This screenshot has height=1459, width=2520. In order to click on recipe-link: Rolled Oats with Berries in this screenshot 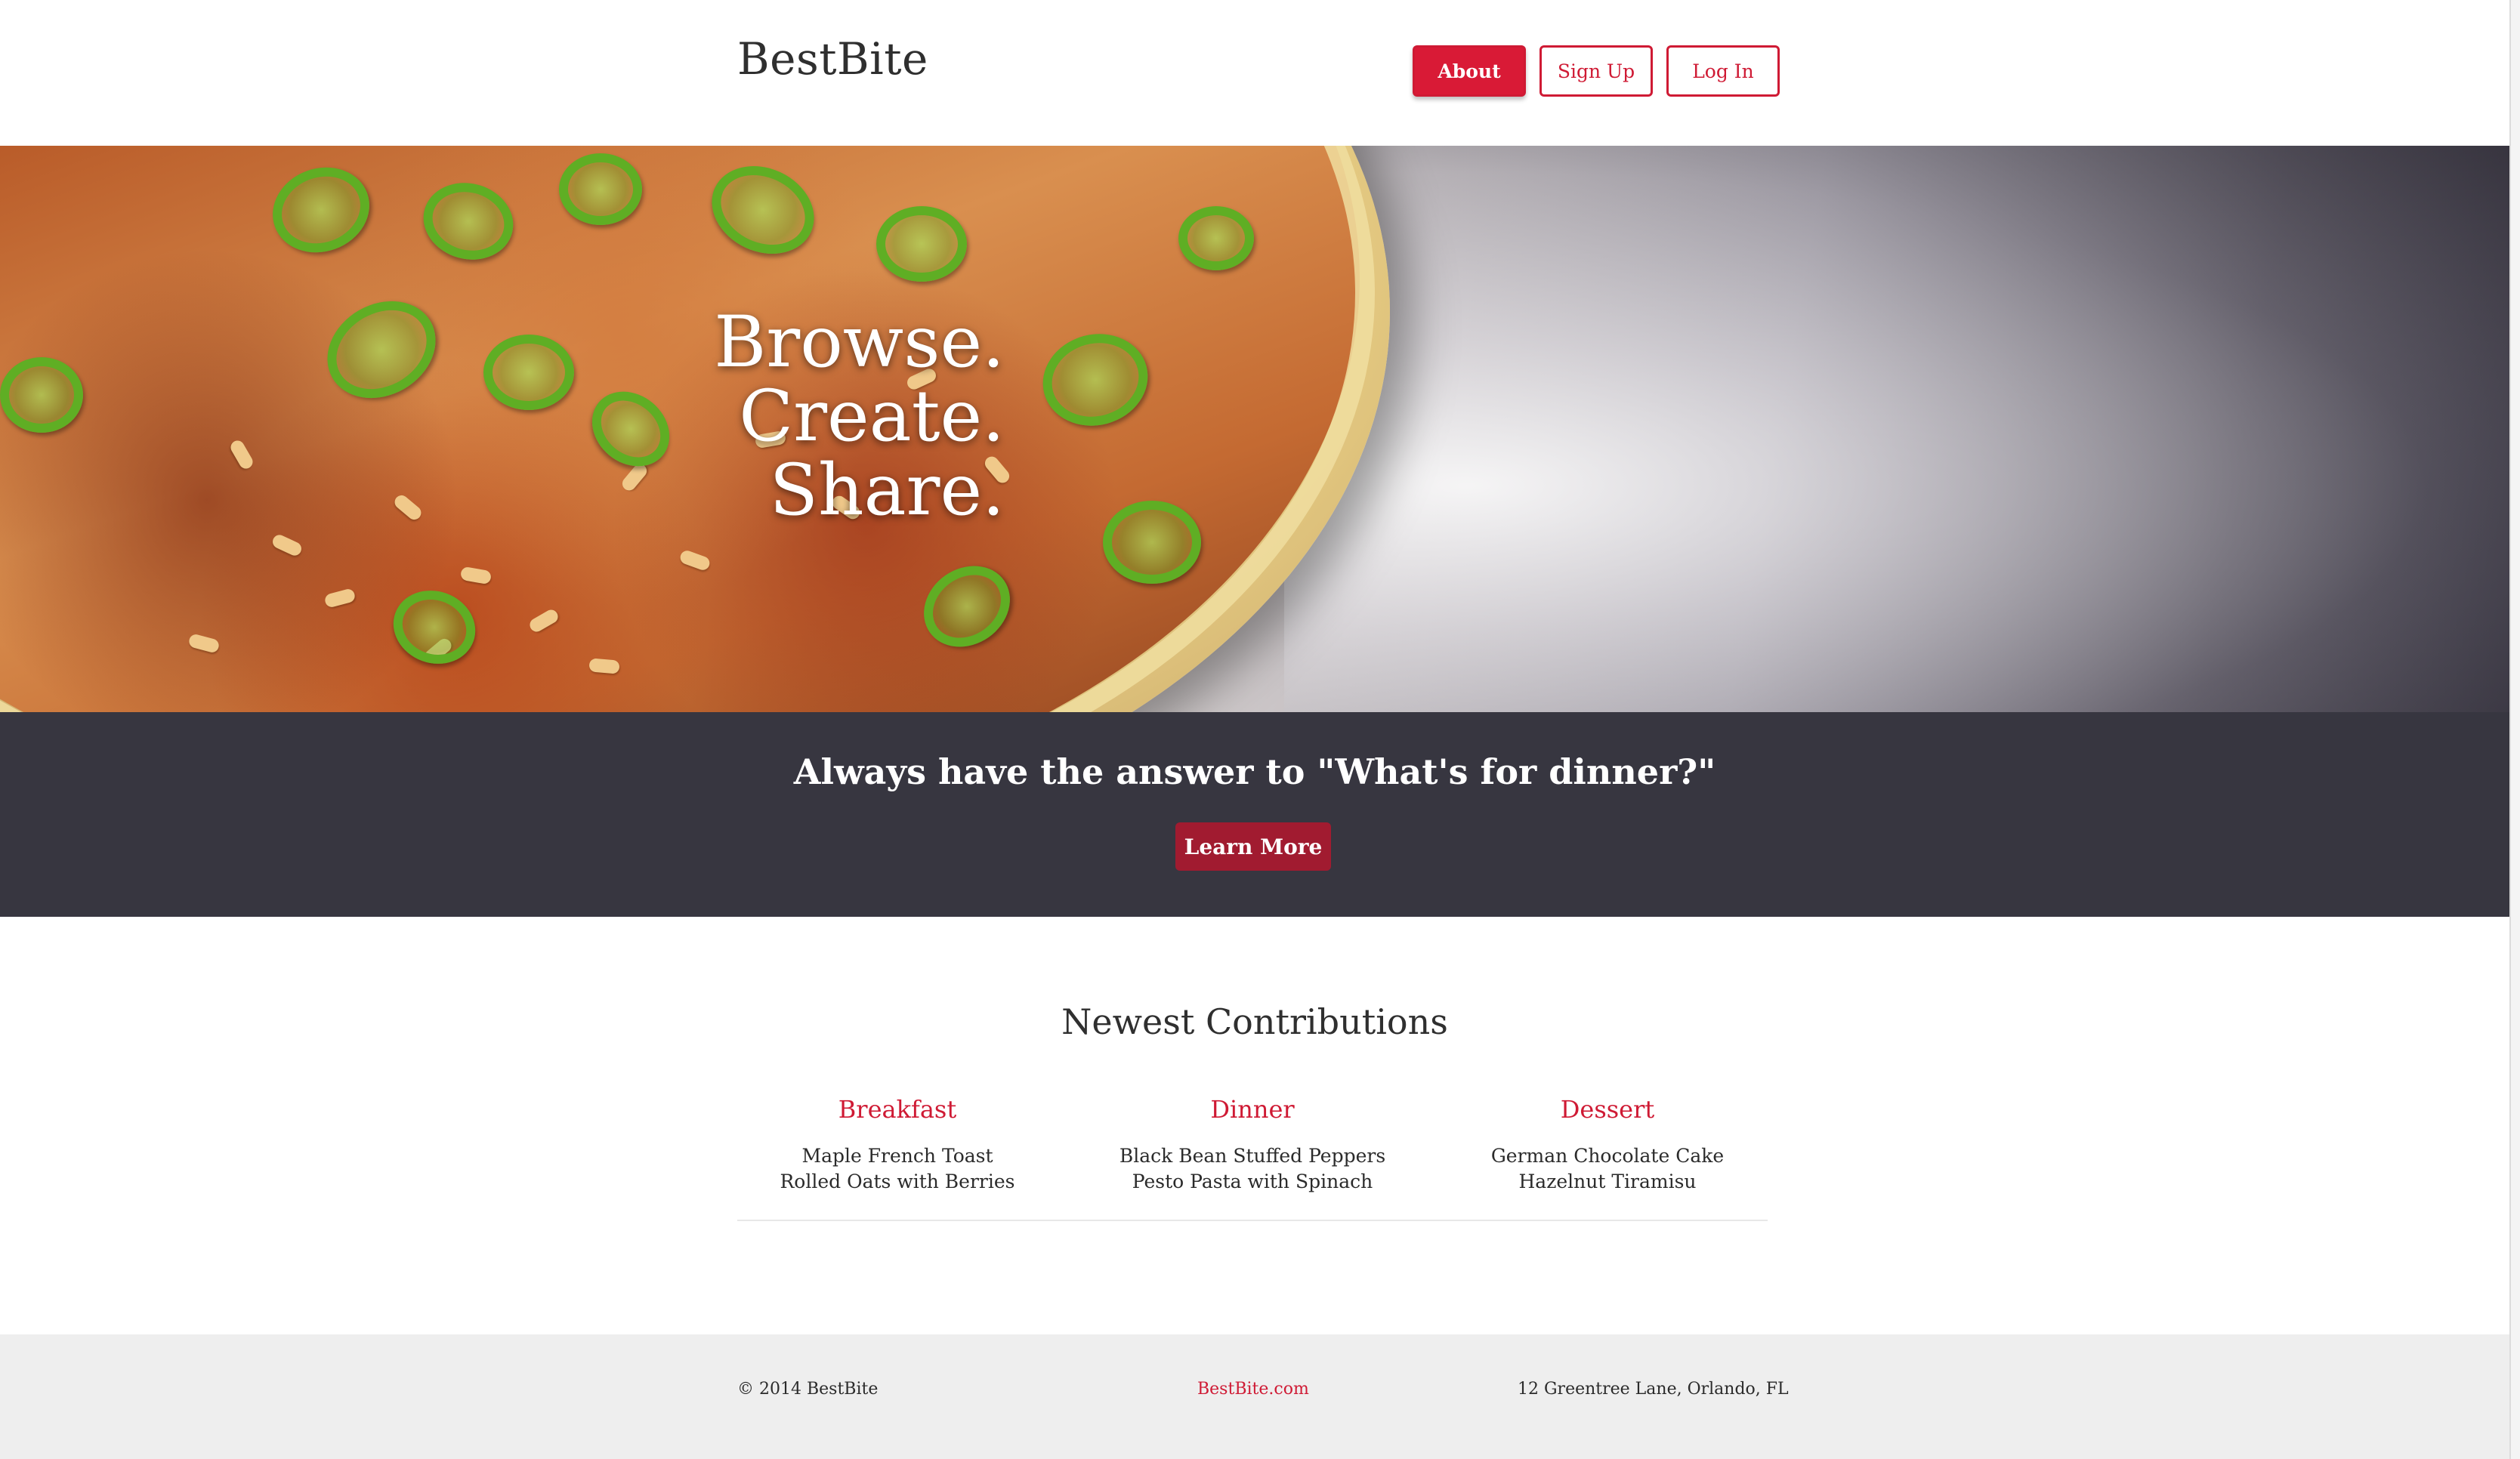, I will do `click(897, 1182)`.